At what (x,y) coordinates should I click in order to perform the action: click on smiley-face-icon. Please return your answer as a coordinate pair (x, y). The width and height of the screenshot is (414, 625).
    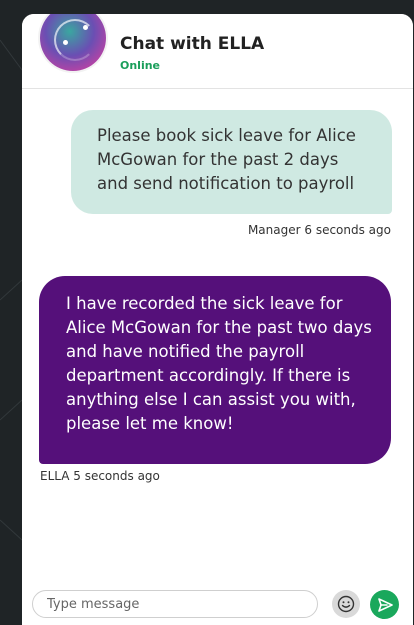
    Looking at the image, I should click on (346, 604).